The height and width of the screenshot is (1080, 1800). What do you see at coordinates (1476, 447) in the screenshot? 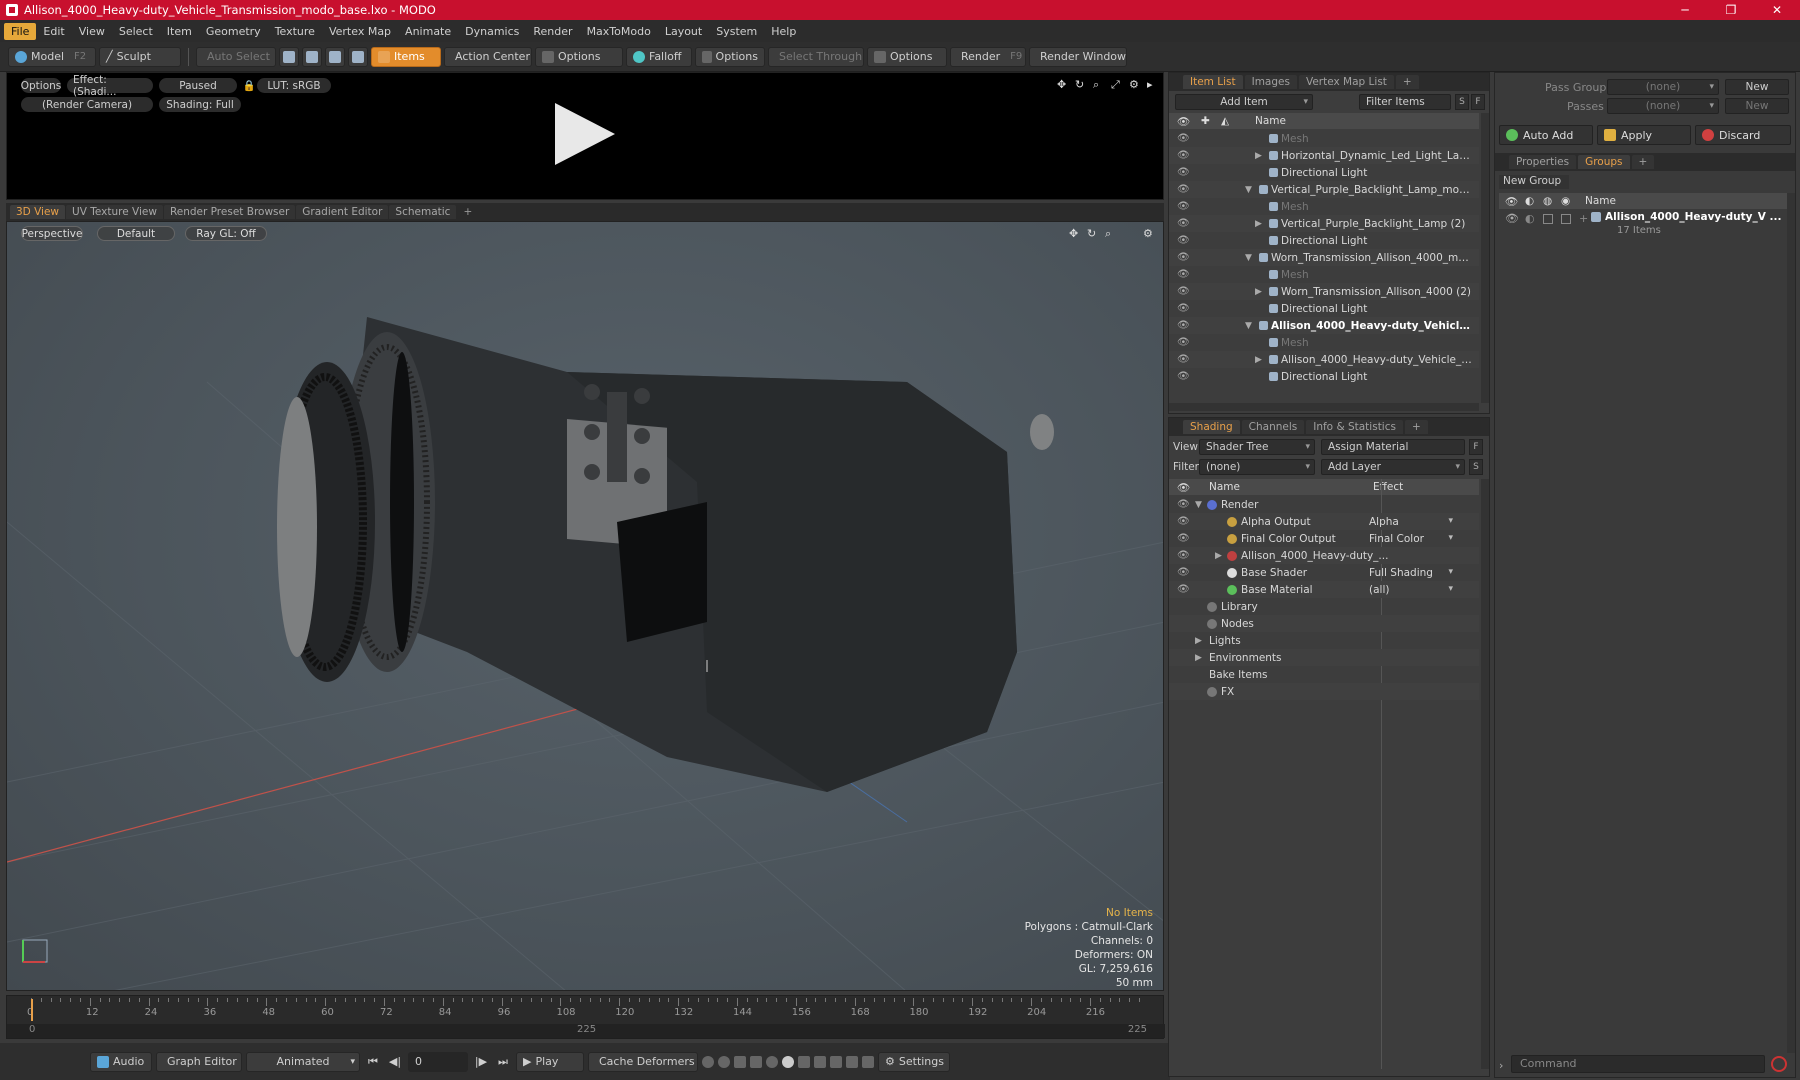
I see `shading-f-button: F` at bounding box center [1476, 447].